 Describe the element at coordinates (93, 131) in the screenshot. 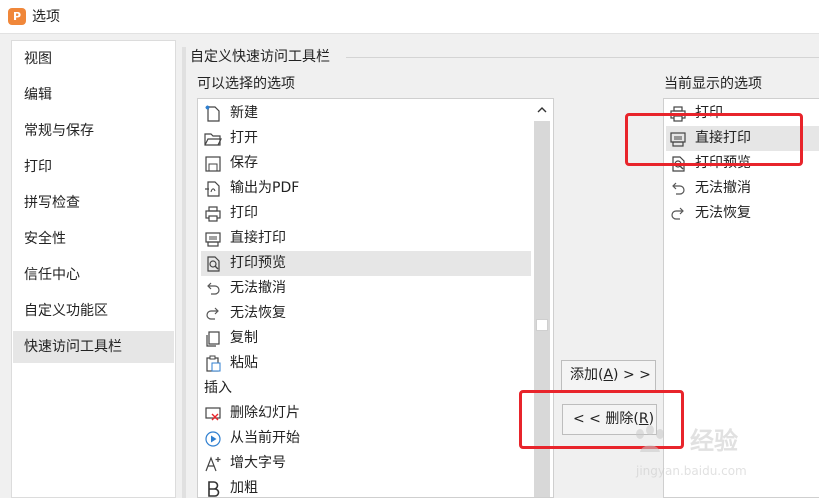

I see `sidebar-item-general-save: 常规与保存` at that location.